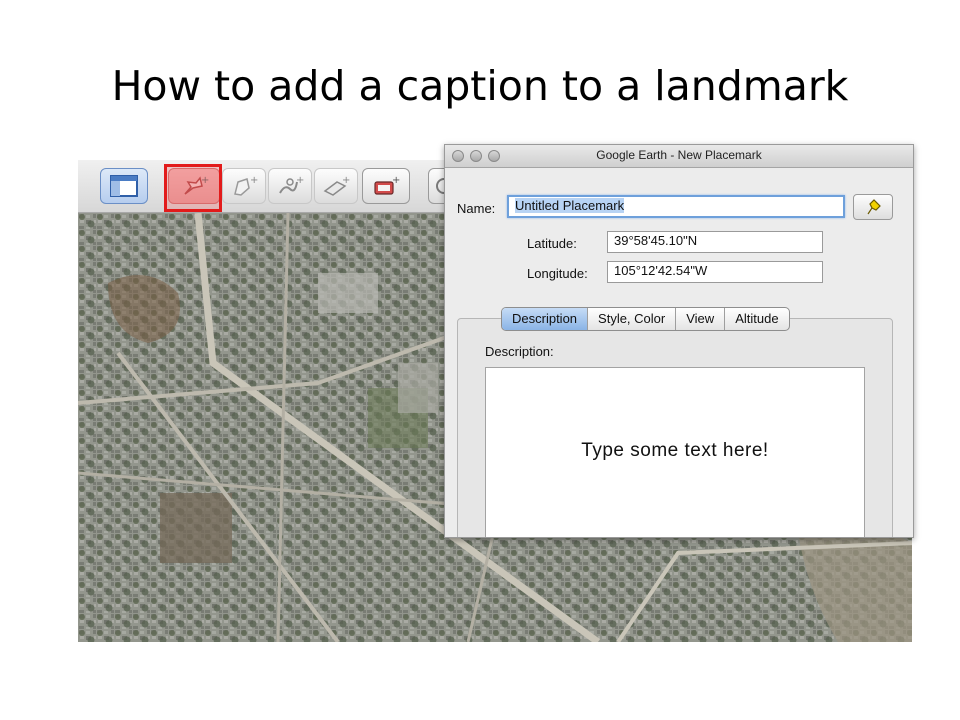 This screenshot has width=960, height=720. Describe the element at coordinates (570, 205) in the screenshot. I see `name-field-value: Untitled Placemark` at that location.